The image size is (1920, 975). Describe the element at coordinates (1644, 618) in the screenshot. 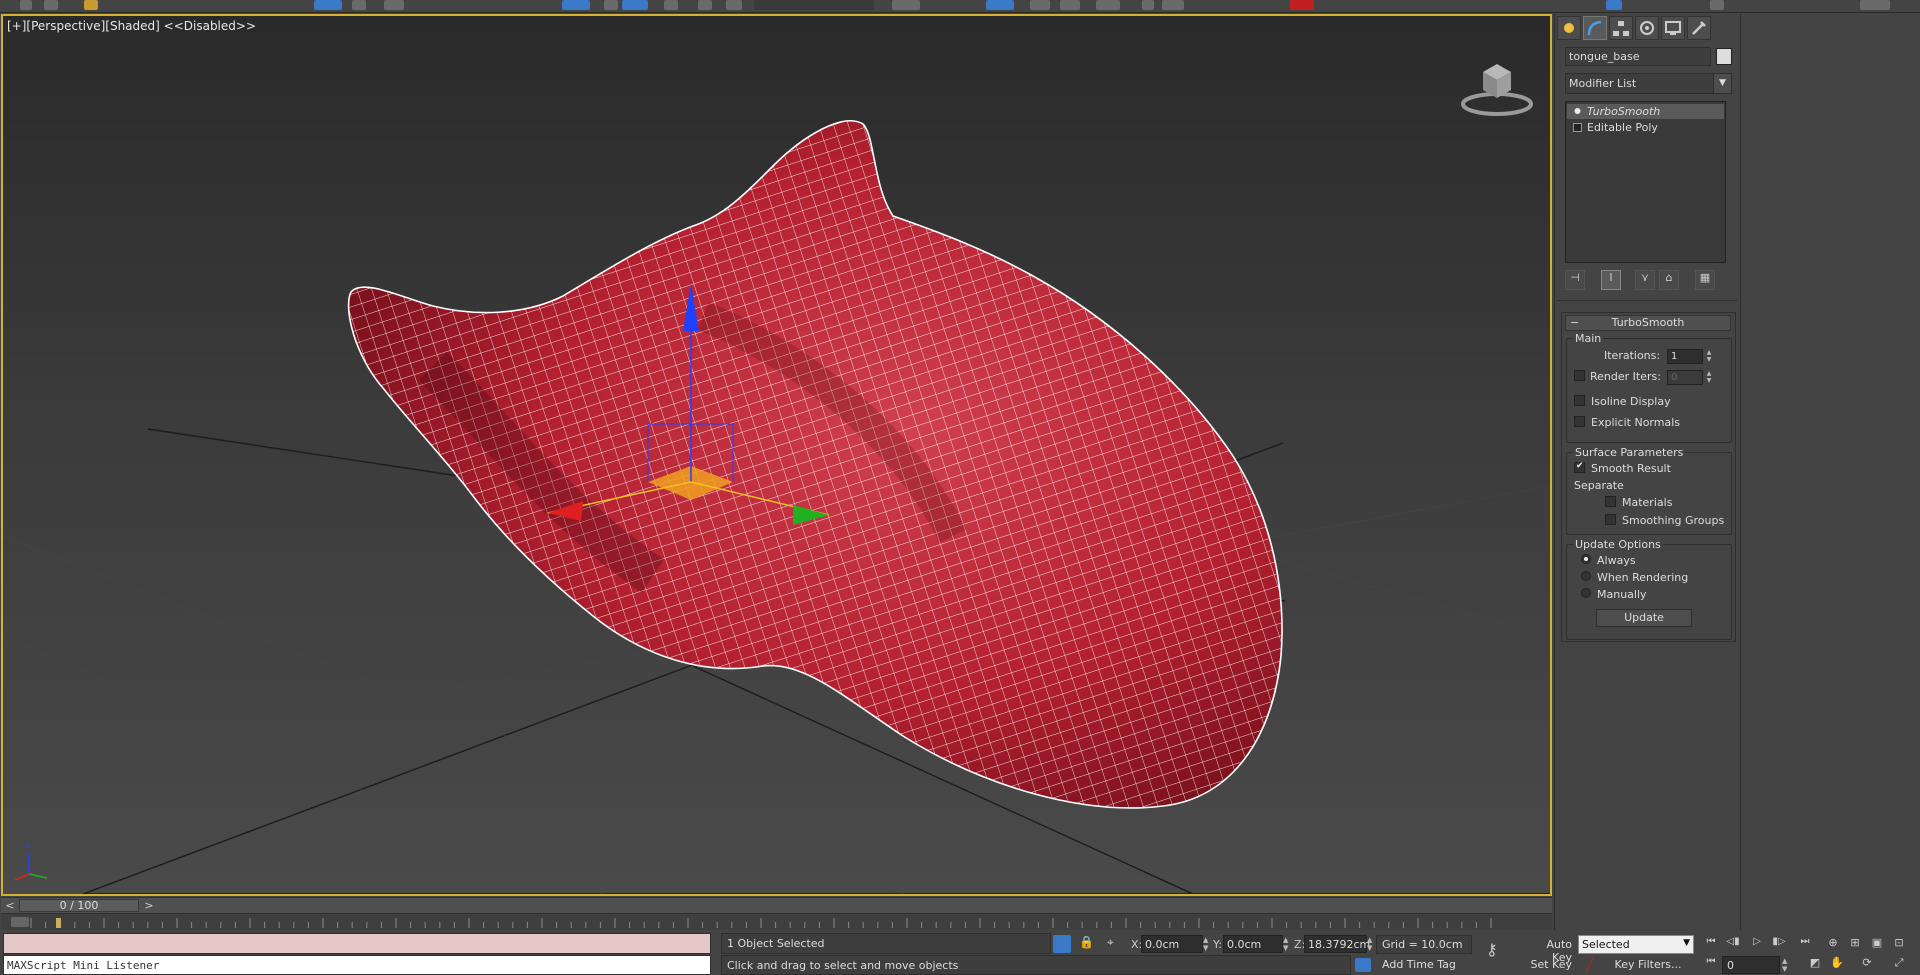

I see `update-button: Update` at that location.